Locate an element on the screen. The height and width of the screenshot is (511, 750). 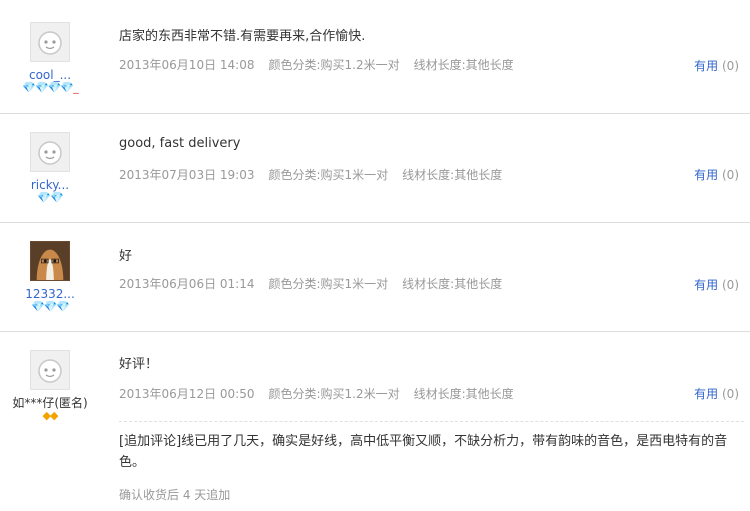
review-date: 2013年06月12日 00:50 is located at coordinates (187, 394).